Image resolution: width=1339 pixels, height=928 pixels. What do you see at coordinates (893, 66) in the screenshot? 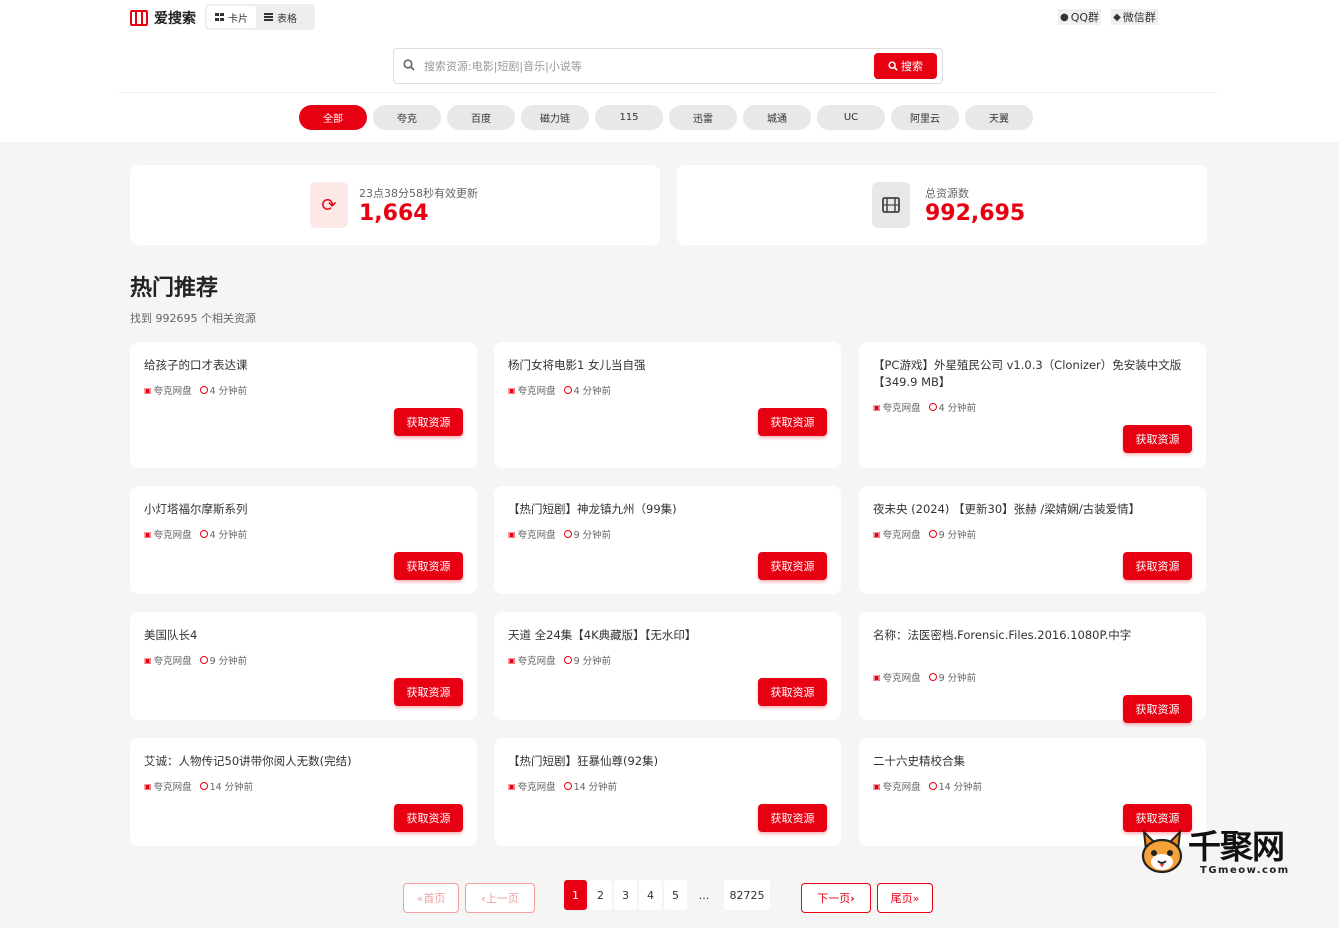
I see `search-button-icon` at bounding box center [893, 66].